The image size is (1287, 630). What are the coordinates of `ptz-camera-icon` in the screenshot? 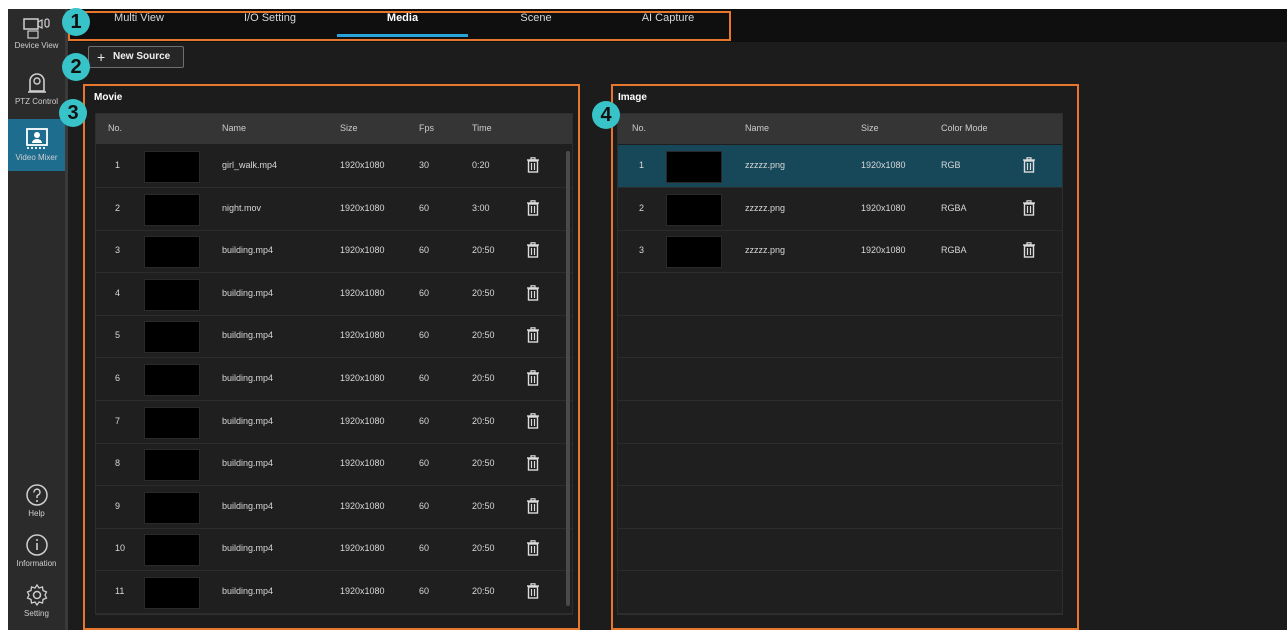 It's located at (36, 83).